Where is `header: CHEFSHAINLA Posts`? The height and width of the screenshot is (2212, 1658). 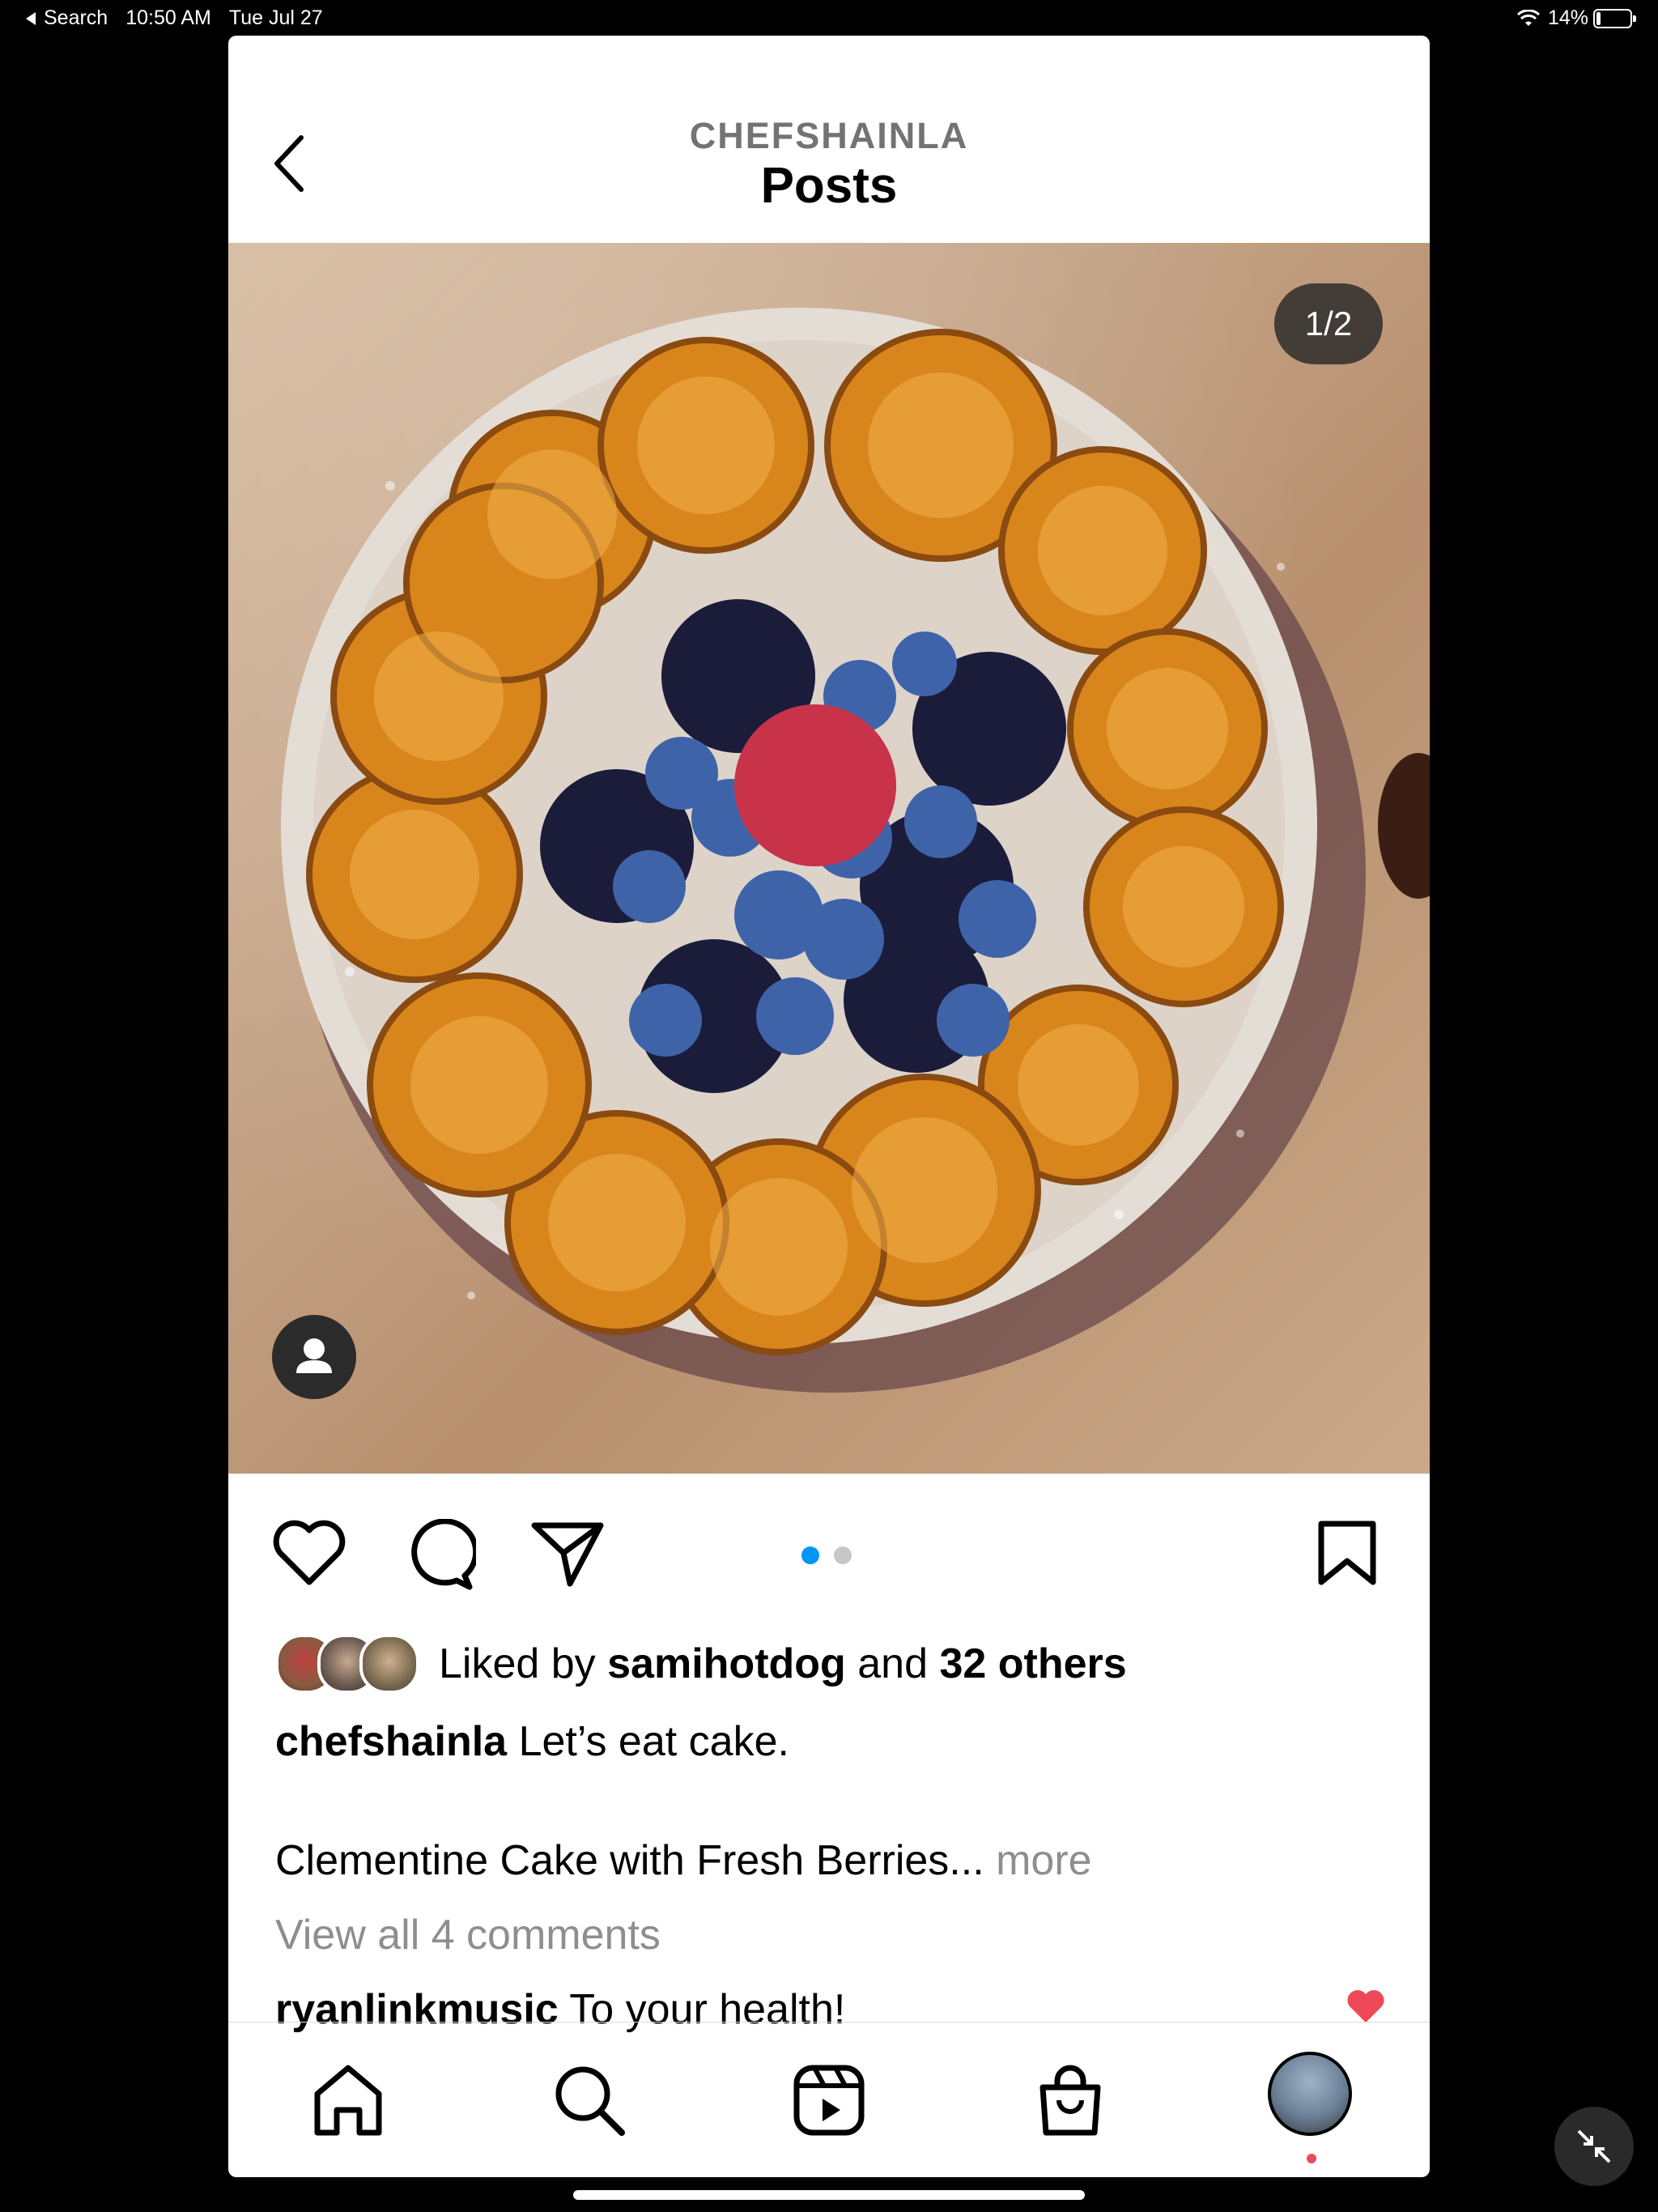
header: CHEFSHAINLA Posts is located at coordinates (829, 140).